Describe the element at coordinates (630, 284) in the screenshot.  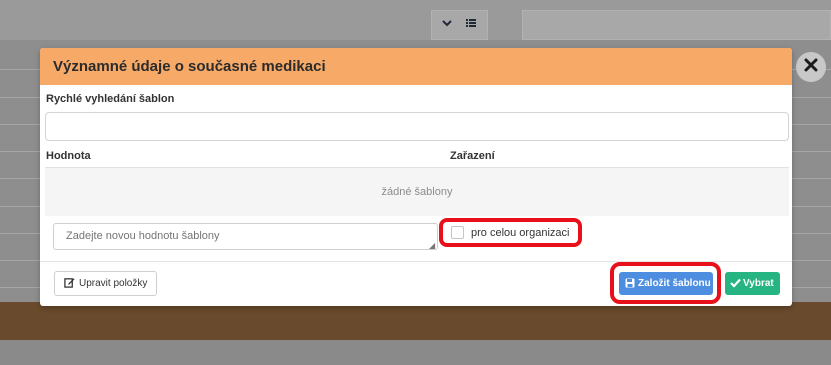
I see `save-icon` at that location.